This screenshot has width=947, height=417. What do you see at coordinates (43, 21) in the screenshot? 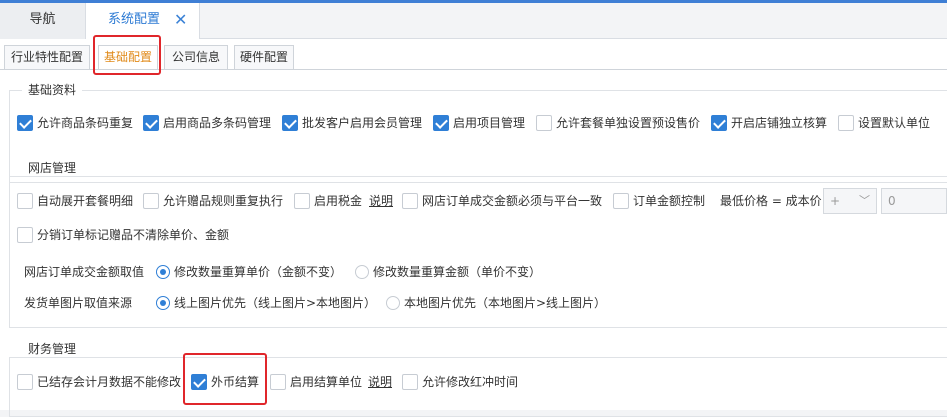
I see `tab-nav: 导航` at bounding box center [43, 21].